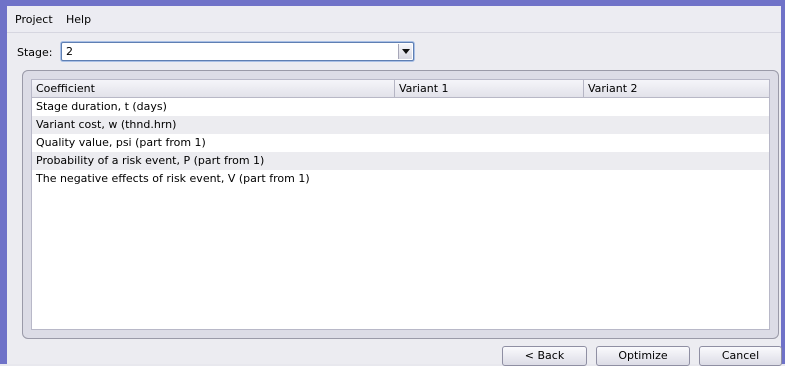  I want to click on cancel-button: Cancel, so click(740, 356).